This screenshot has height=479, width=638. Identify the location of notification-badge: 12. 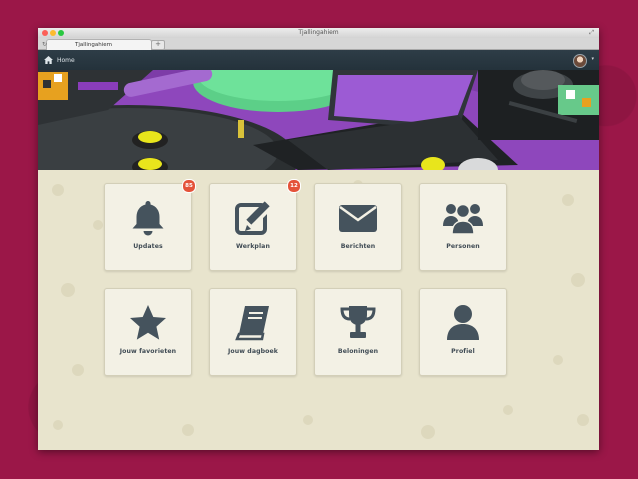
(294, 186).